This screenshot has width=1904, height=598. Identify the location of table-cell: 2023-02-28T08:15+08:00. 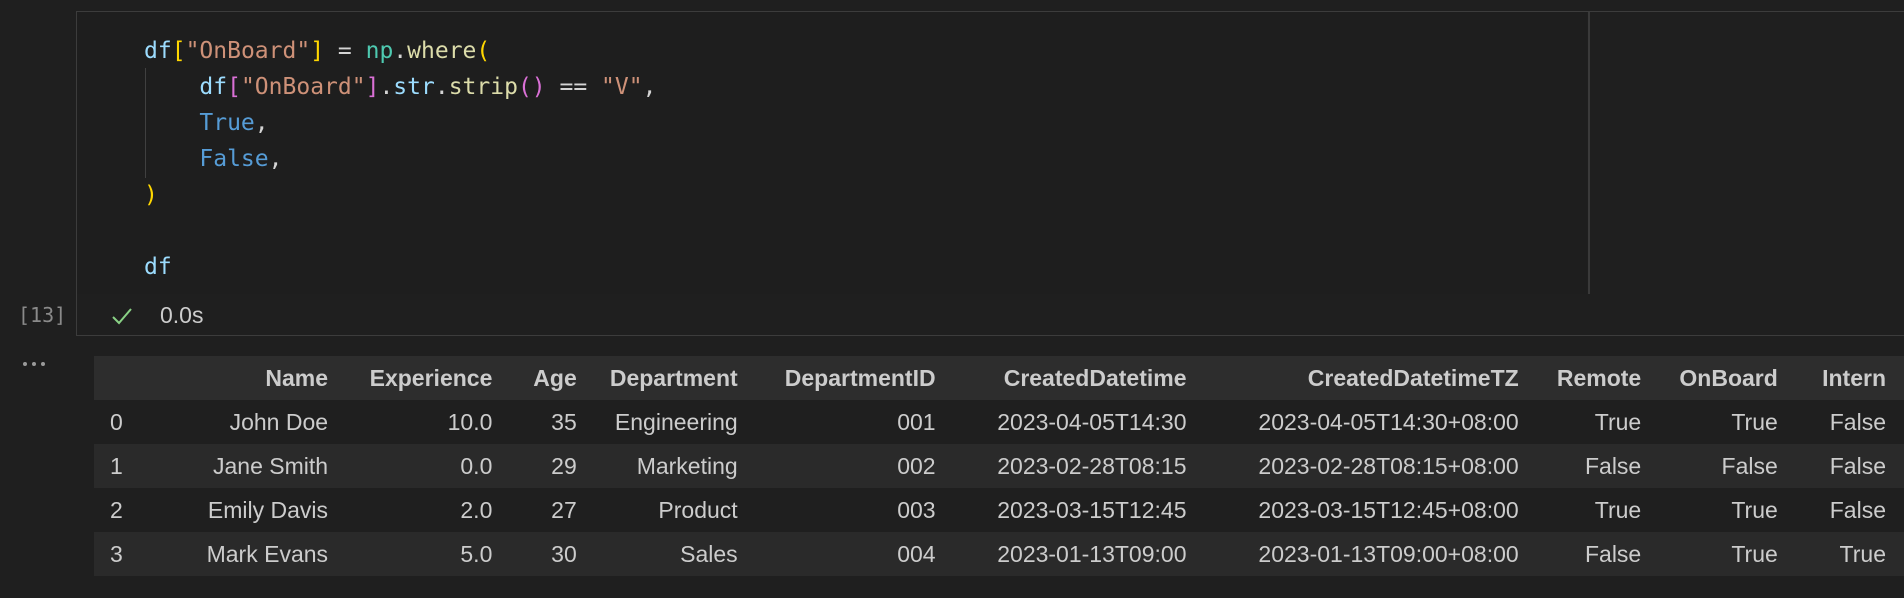
(1371, 466).